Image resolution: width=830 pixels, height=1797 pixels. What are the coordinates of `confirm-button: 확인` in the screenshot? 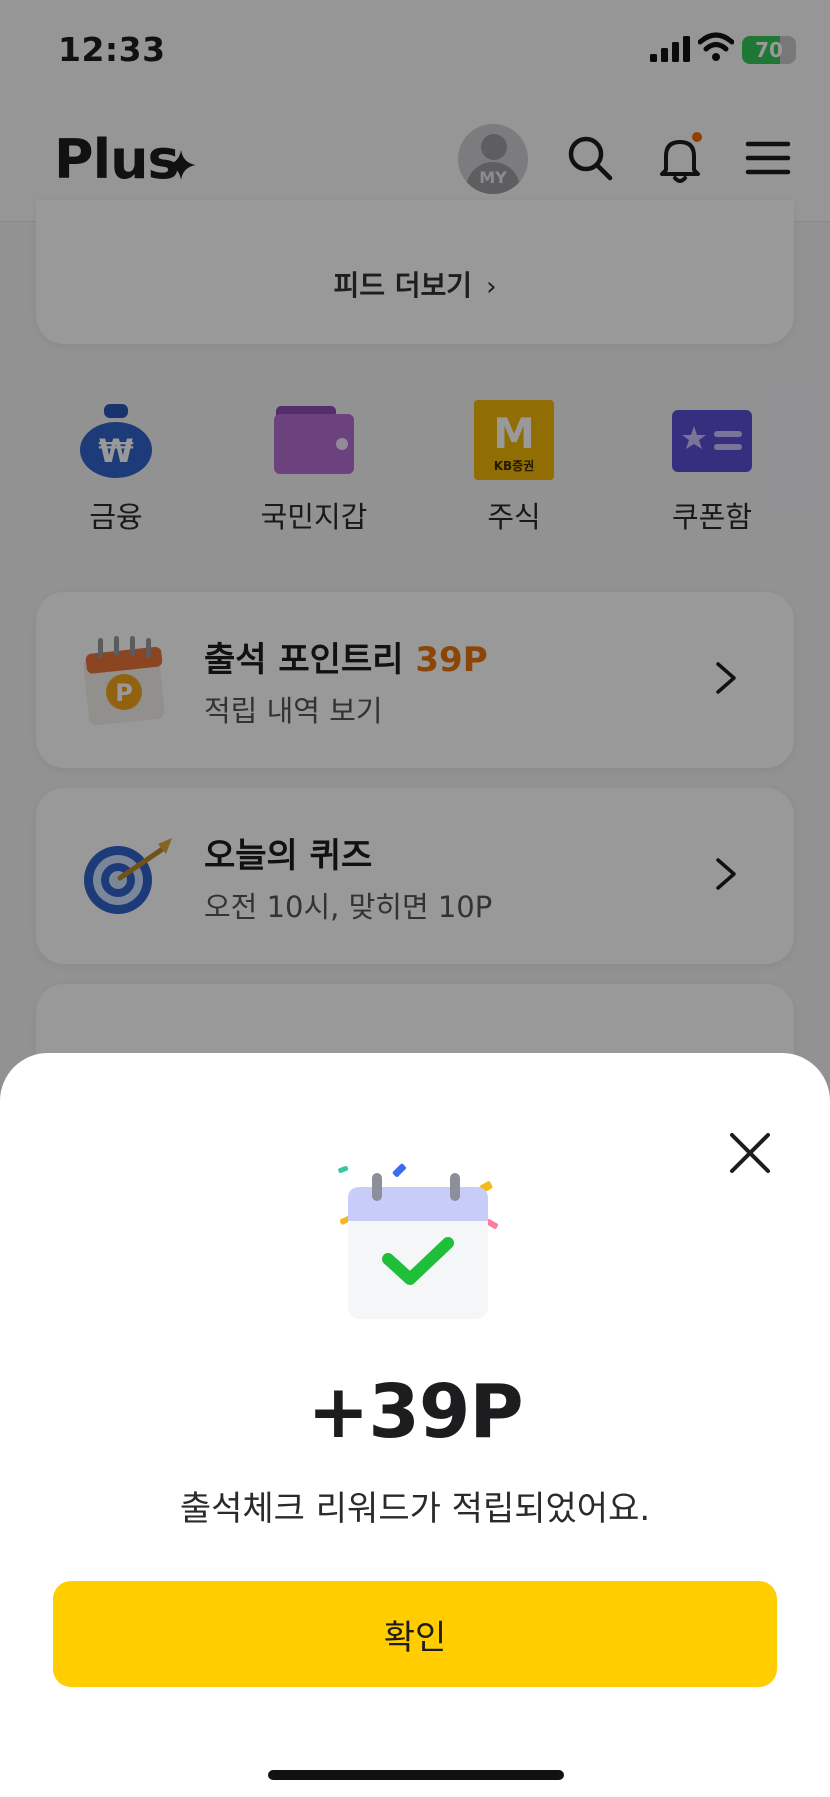 It's located at (415, 1634).